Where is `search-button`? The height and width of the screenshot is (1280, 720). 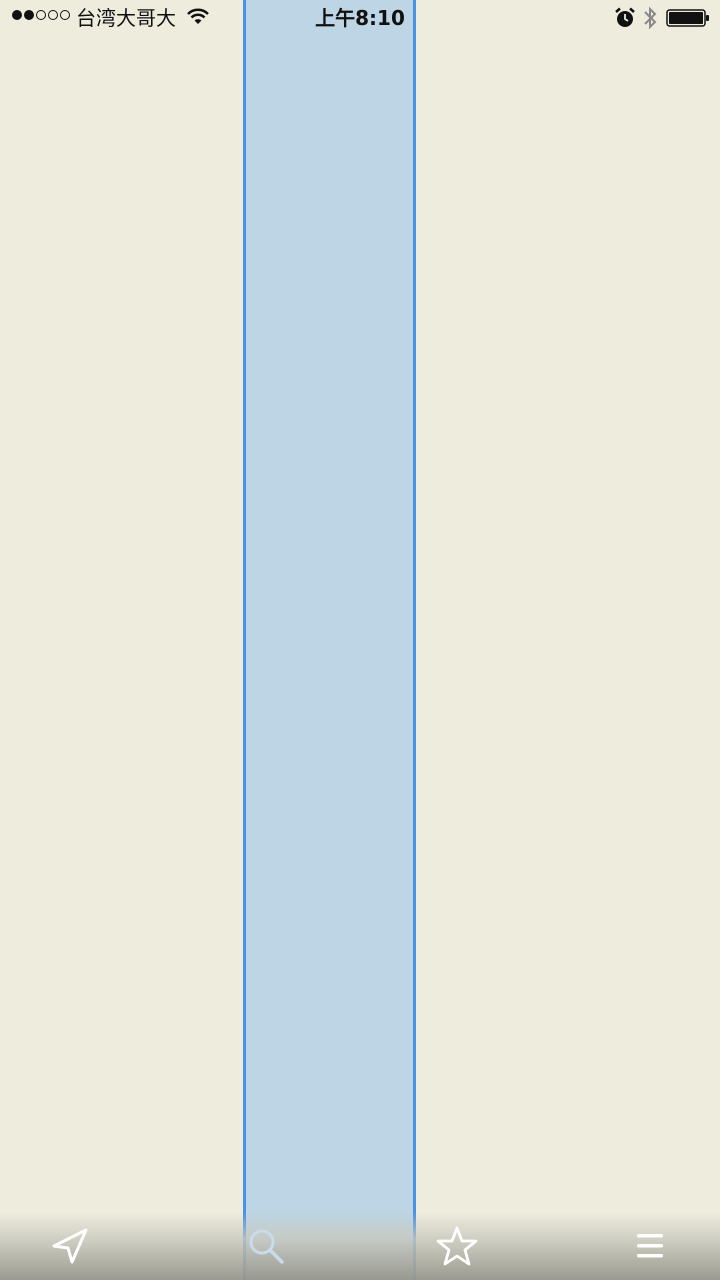 search-button is located at coordinates (266, 1246).